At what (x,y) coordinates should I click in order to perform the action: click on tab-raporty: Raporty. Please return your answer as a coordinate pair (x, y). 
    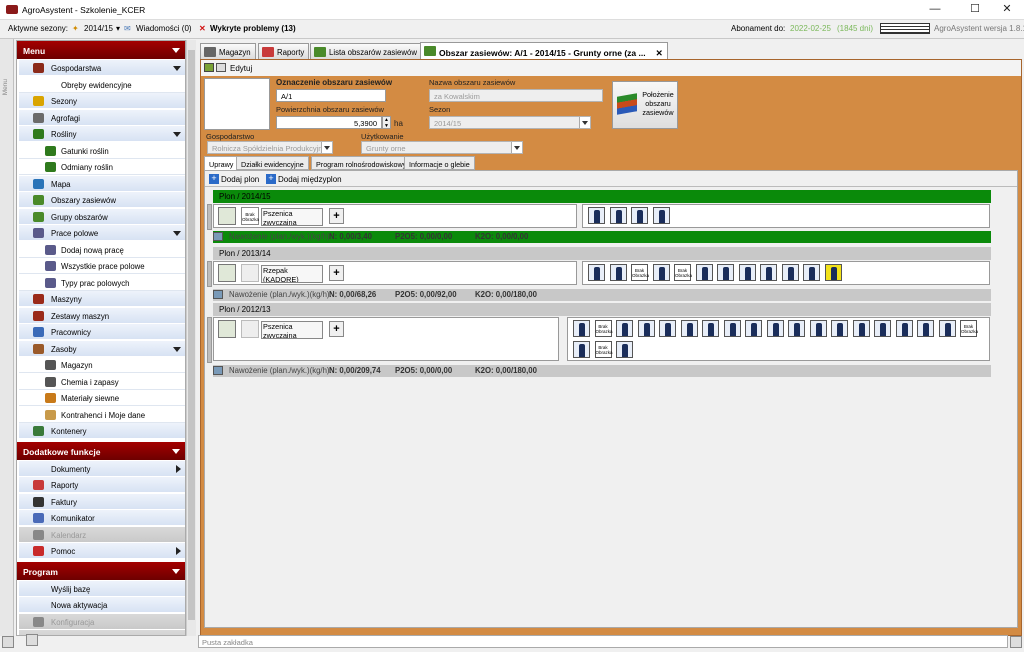
    Looking at the image, I should click on (284, 51).